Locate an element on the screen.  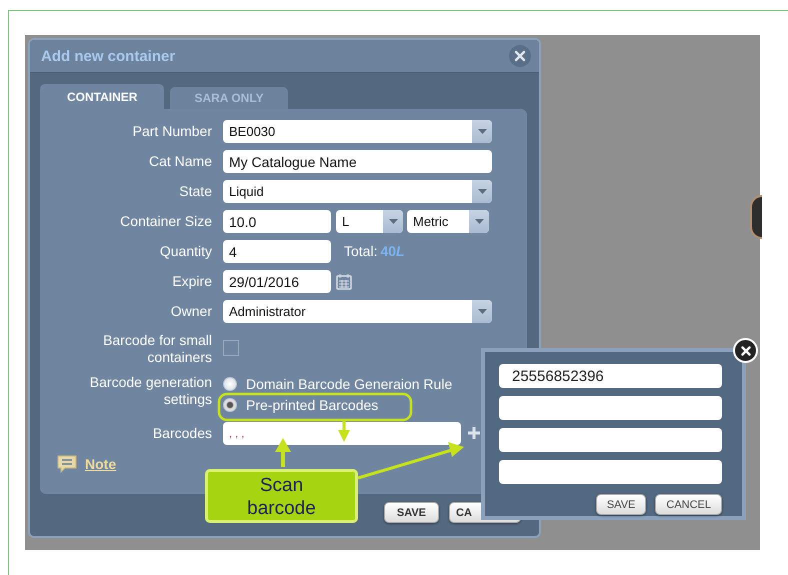
field-label: State is located at coordinates (195, 191).